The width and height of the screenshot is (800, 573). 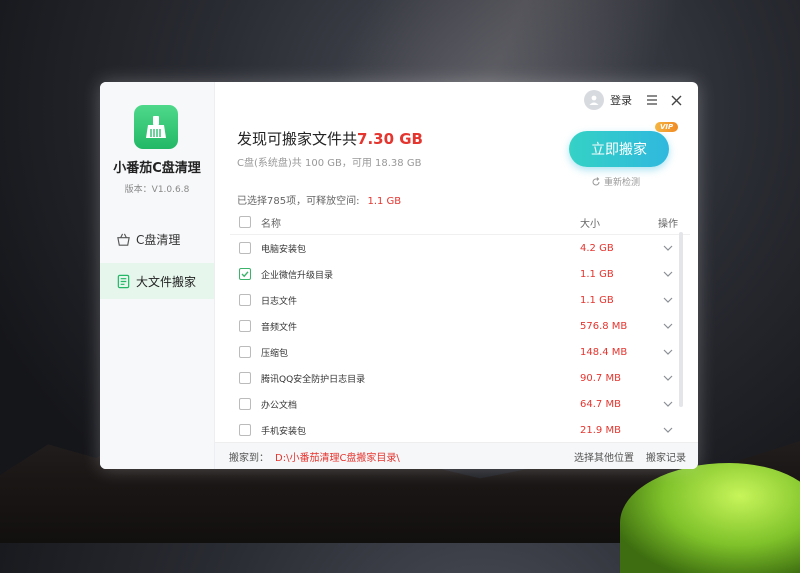 I want to click on sidebar-item-large-file-move: 大文件搬家, so click(x=157, y=281).